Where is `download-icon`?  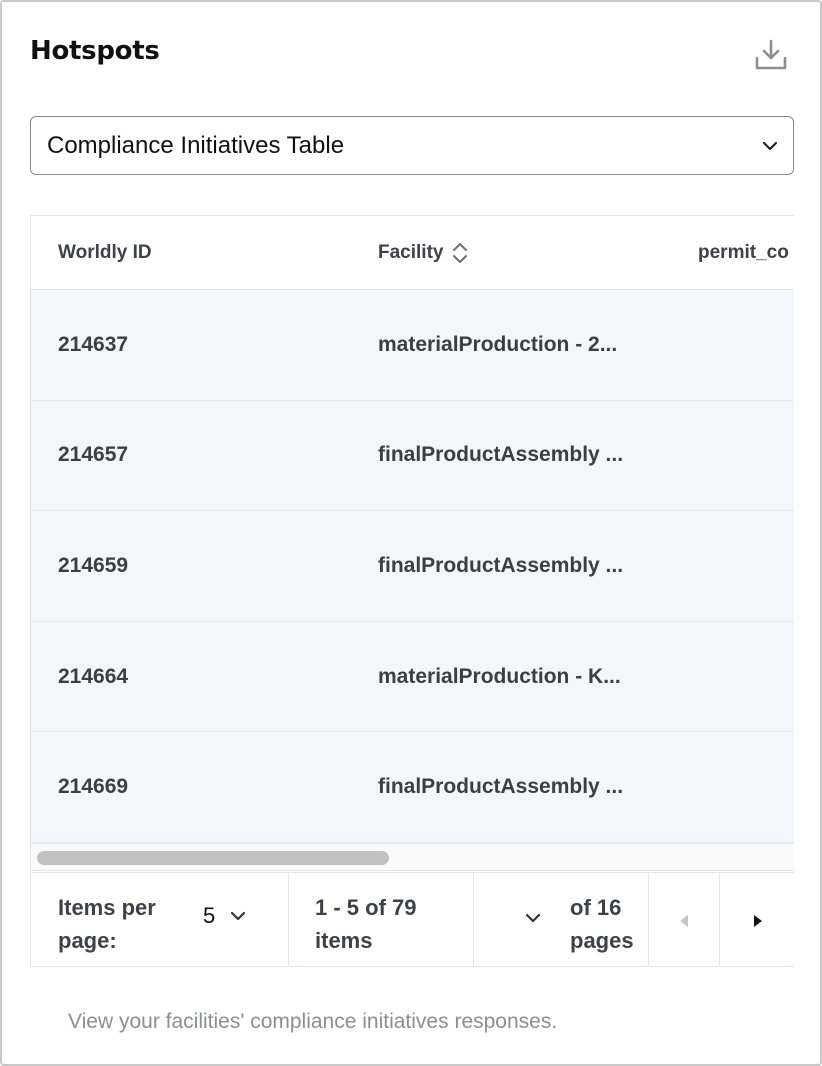
download-icon is located at coordinates (771, 54).